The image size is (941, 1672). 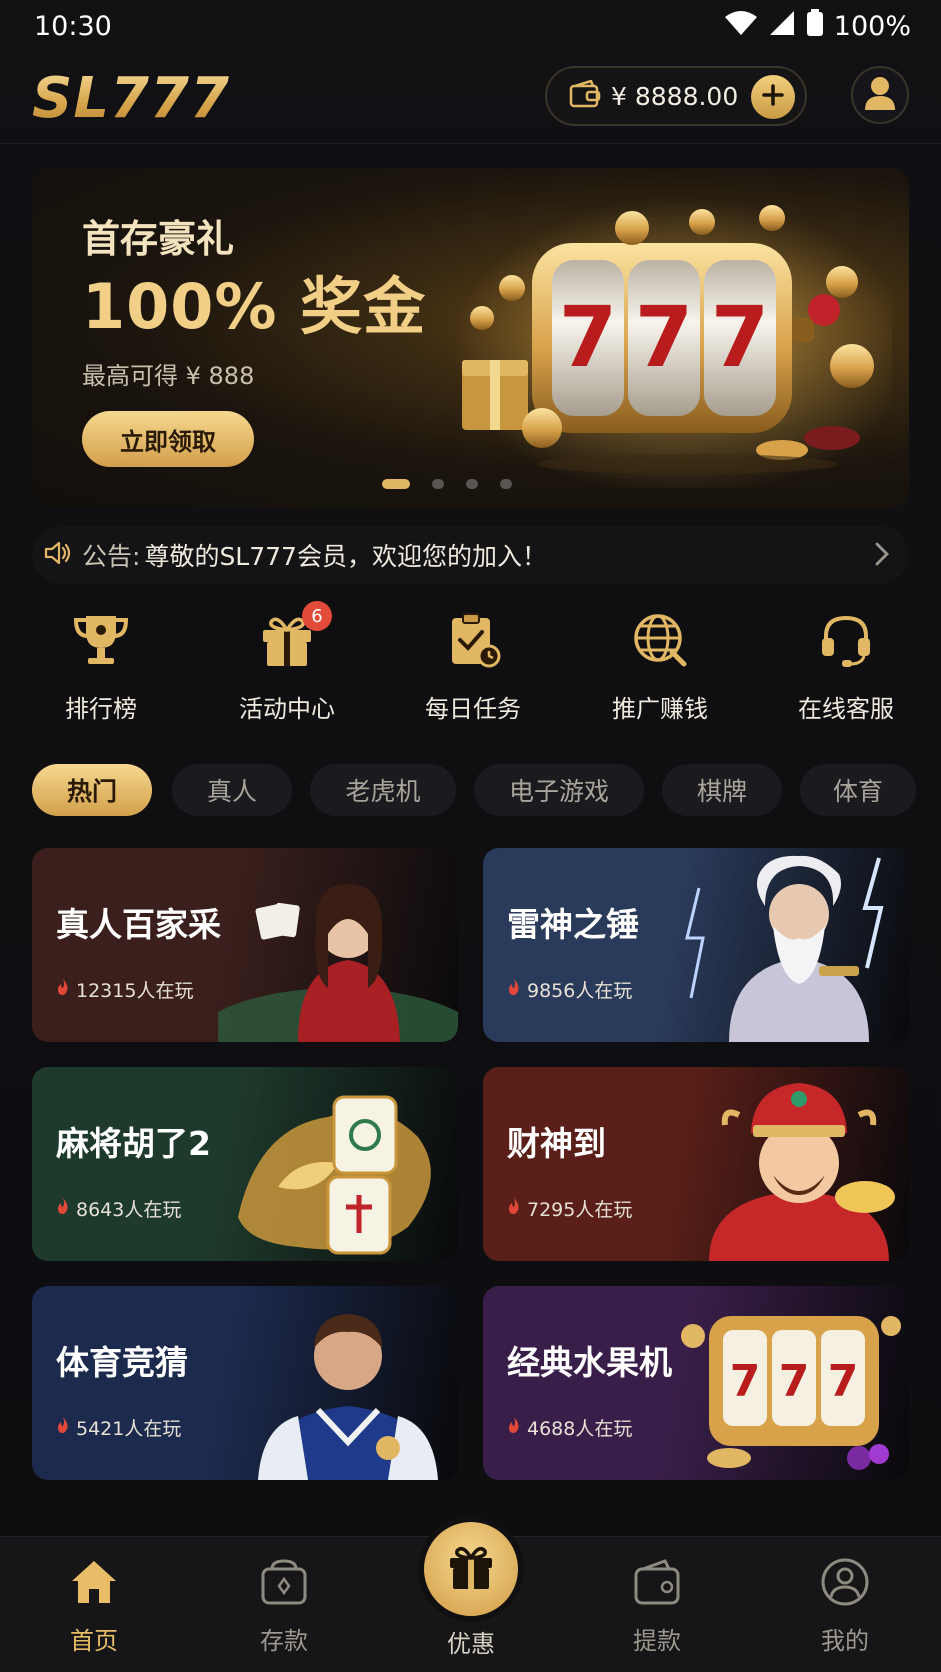 I want to click on plus-icon, so click(x=773, y=97).